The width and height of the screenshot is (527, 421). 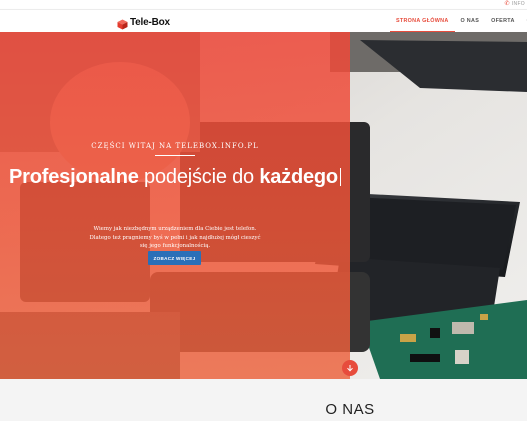 What do you see at coordinates (122, 23) in the screenshot?
I see `cube-logo-icon` at bounding box center [122, 23].